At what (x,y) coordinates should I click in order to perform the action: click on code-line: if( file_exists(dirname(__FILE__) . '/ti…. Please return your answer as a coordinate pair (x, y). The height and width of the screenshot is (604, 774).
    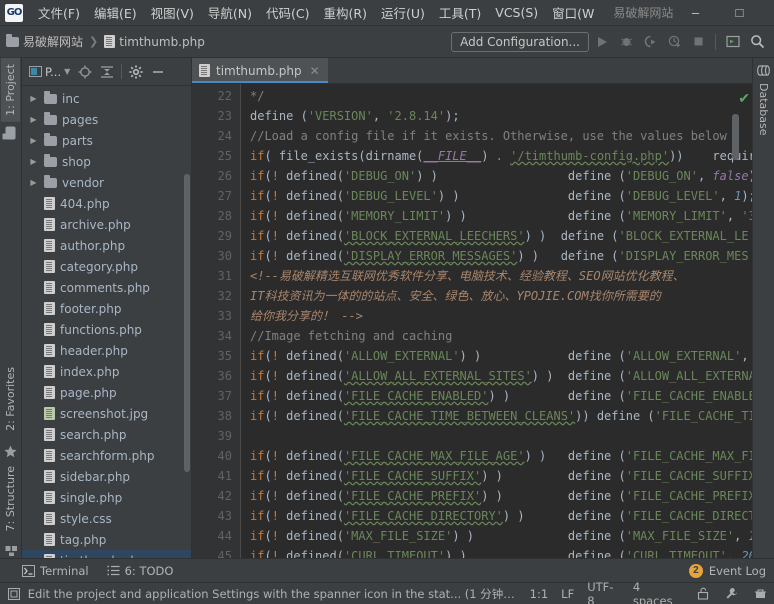
    Looking at the image, I should click on (501, 156).